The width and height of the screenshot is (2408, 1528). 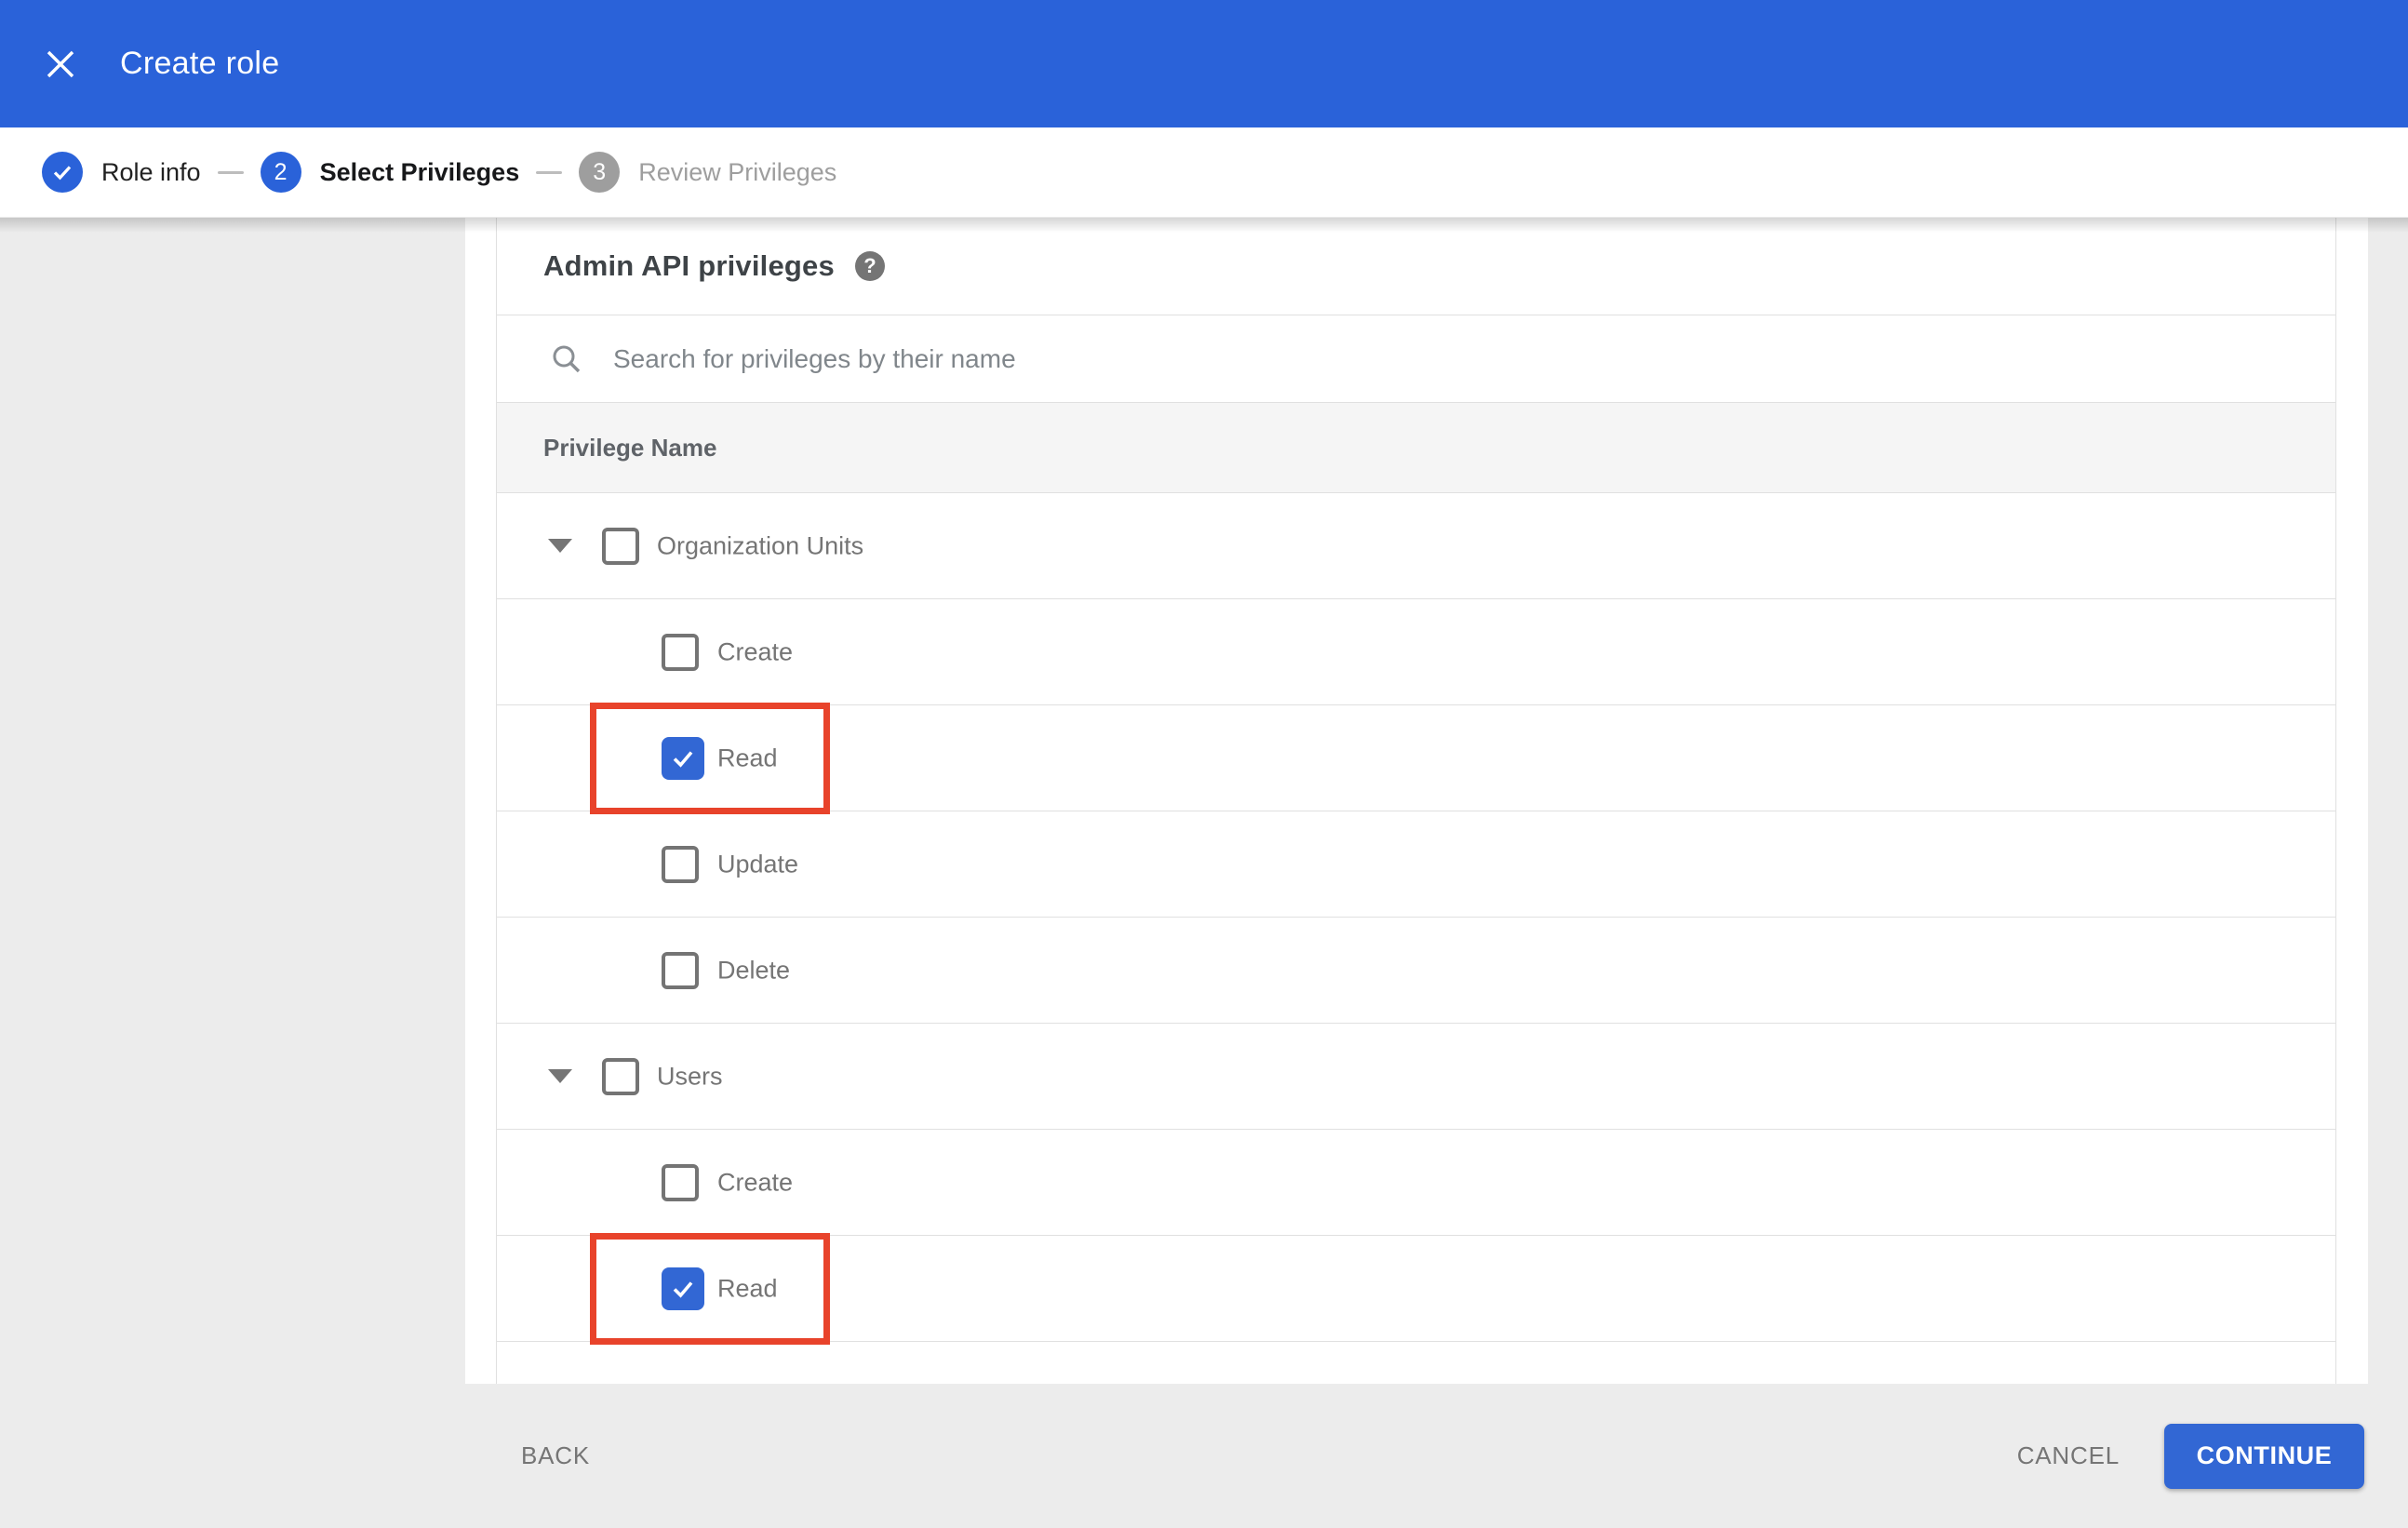 What do you see at coordinates (870, 266) in the screenshot?
I see `help-icon: ?` at bounding box center [870, 266].